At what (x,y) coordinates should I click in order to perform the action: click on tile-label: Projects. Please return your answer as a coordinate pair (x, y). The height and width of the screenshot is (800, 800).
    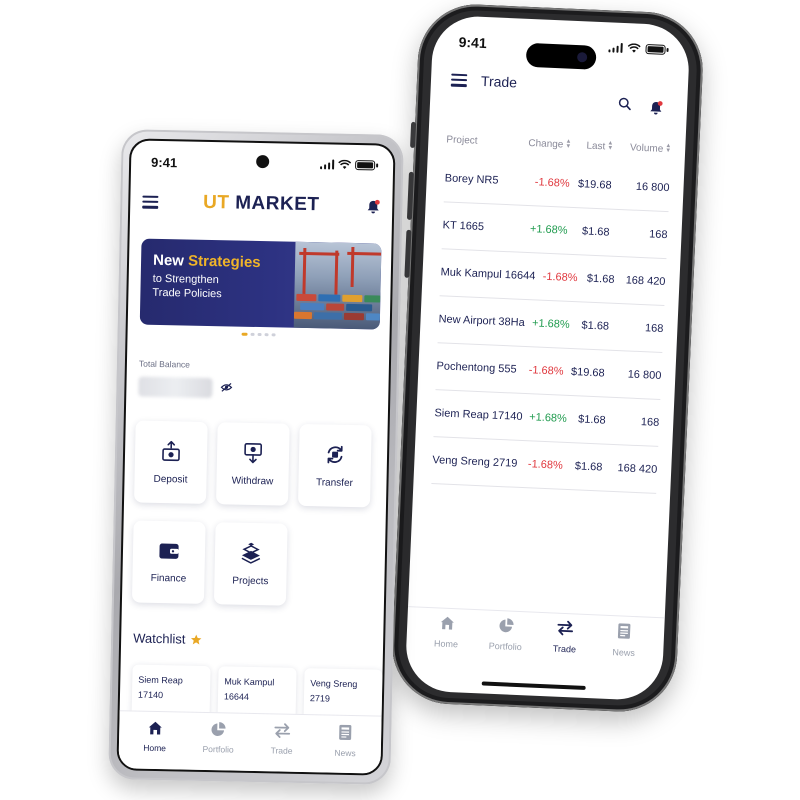
    Looking at the image, I should click on (250, 581).